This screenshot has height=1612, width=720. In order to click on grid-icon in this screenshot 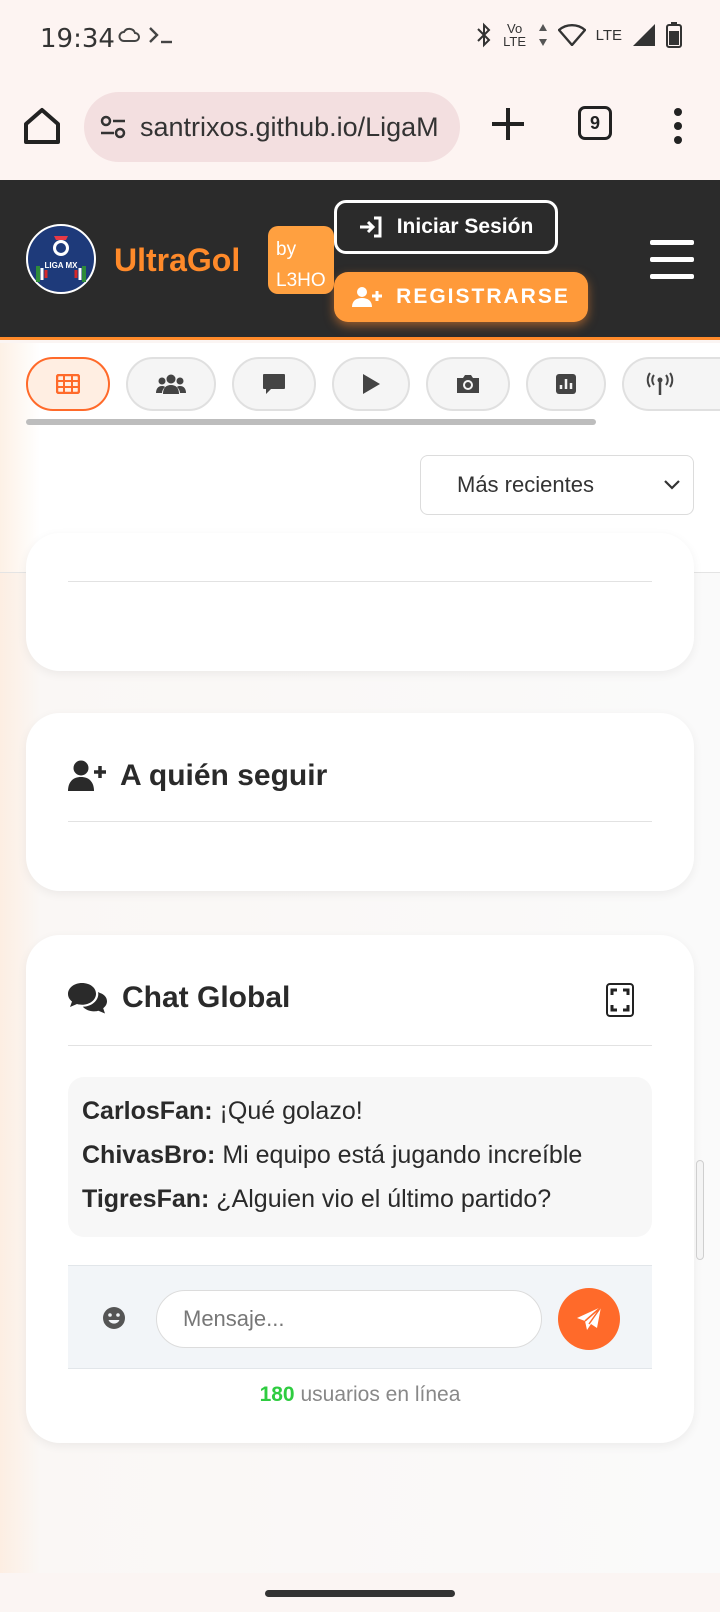, I will do `click(68, 384)`.